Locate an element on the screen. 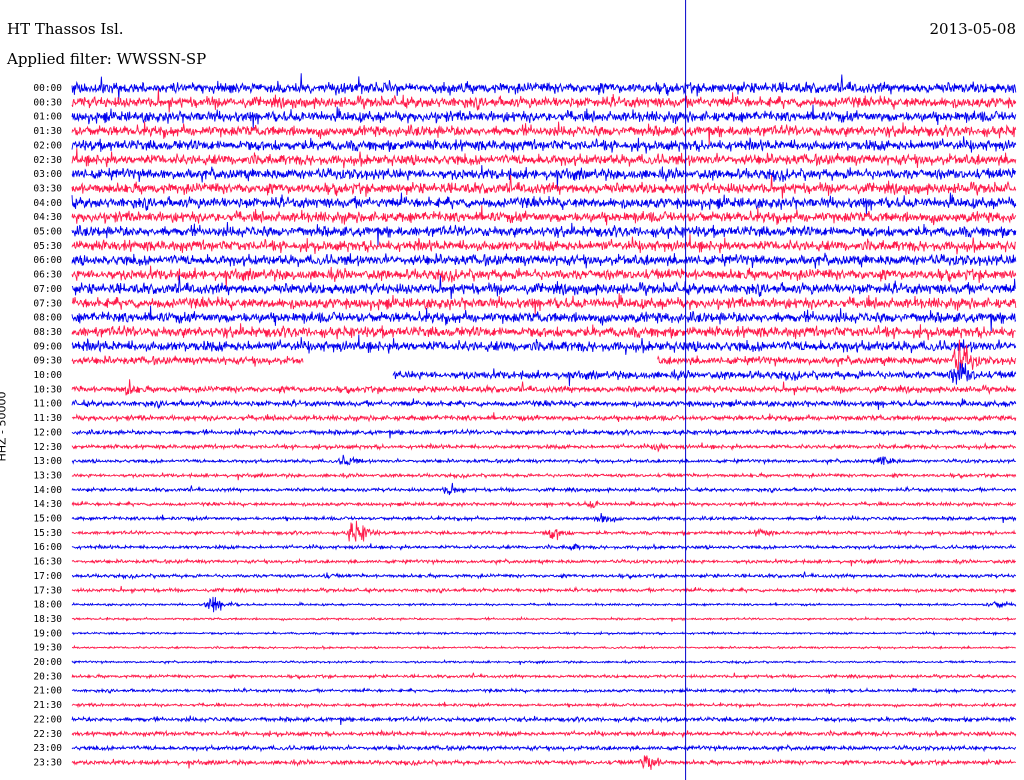  row-time-label: 20:00 is located at coordinates (47, 662).